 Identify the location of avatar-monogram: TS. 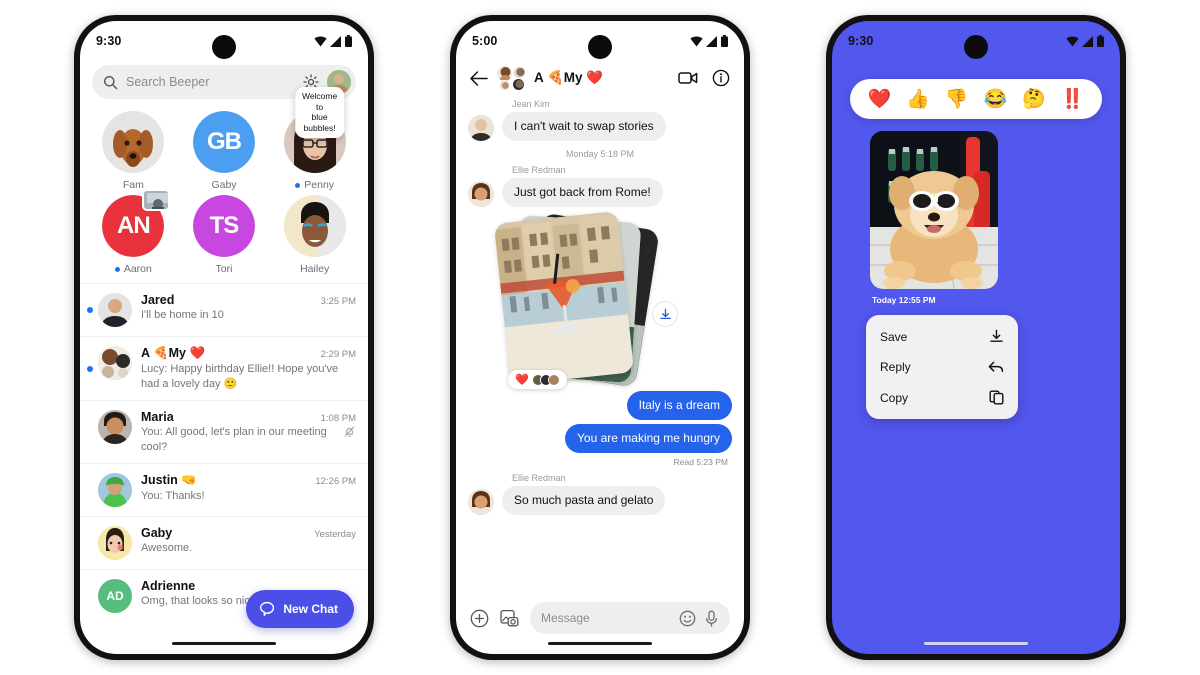
(223, 226).